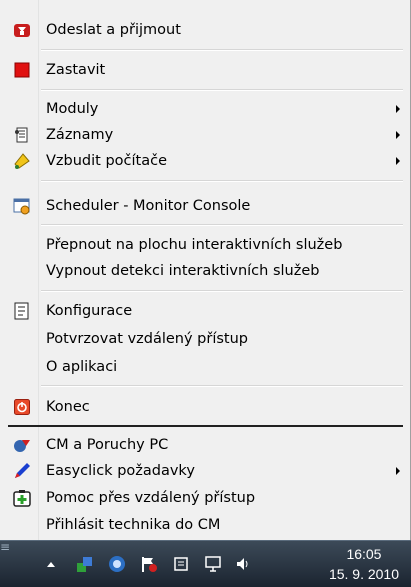 Image resolution: width=411 pixels, height=587 pixels. What do you see at coordinates (147, 339) in the screenshot?
I see `menu-label: Potvrzovat vzdálený přístup` at bounding box center [147, 339].